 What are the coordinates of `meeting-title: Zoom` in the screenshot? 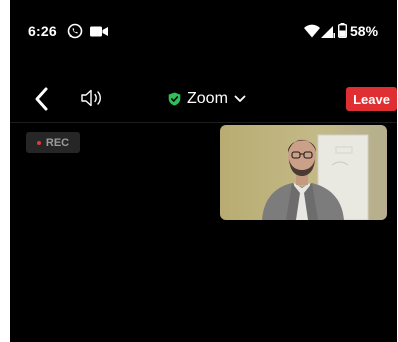 It's located at (207, 98).